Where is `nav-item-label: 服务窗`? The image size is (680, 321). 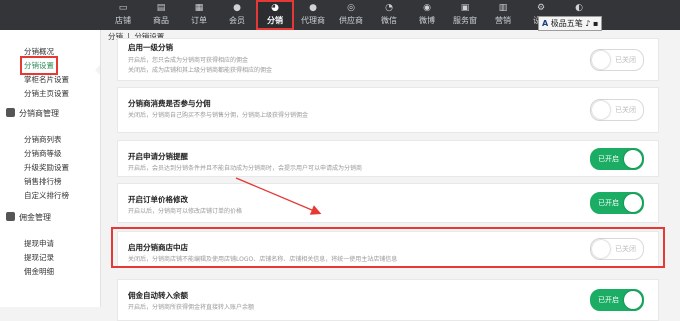 nav-item-label: 服务窗 is located at coordinates (465, 20).